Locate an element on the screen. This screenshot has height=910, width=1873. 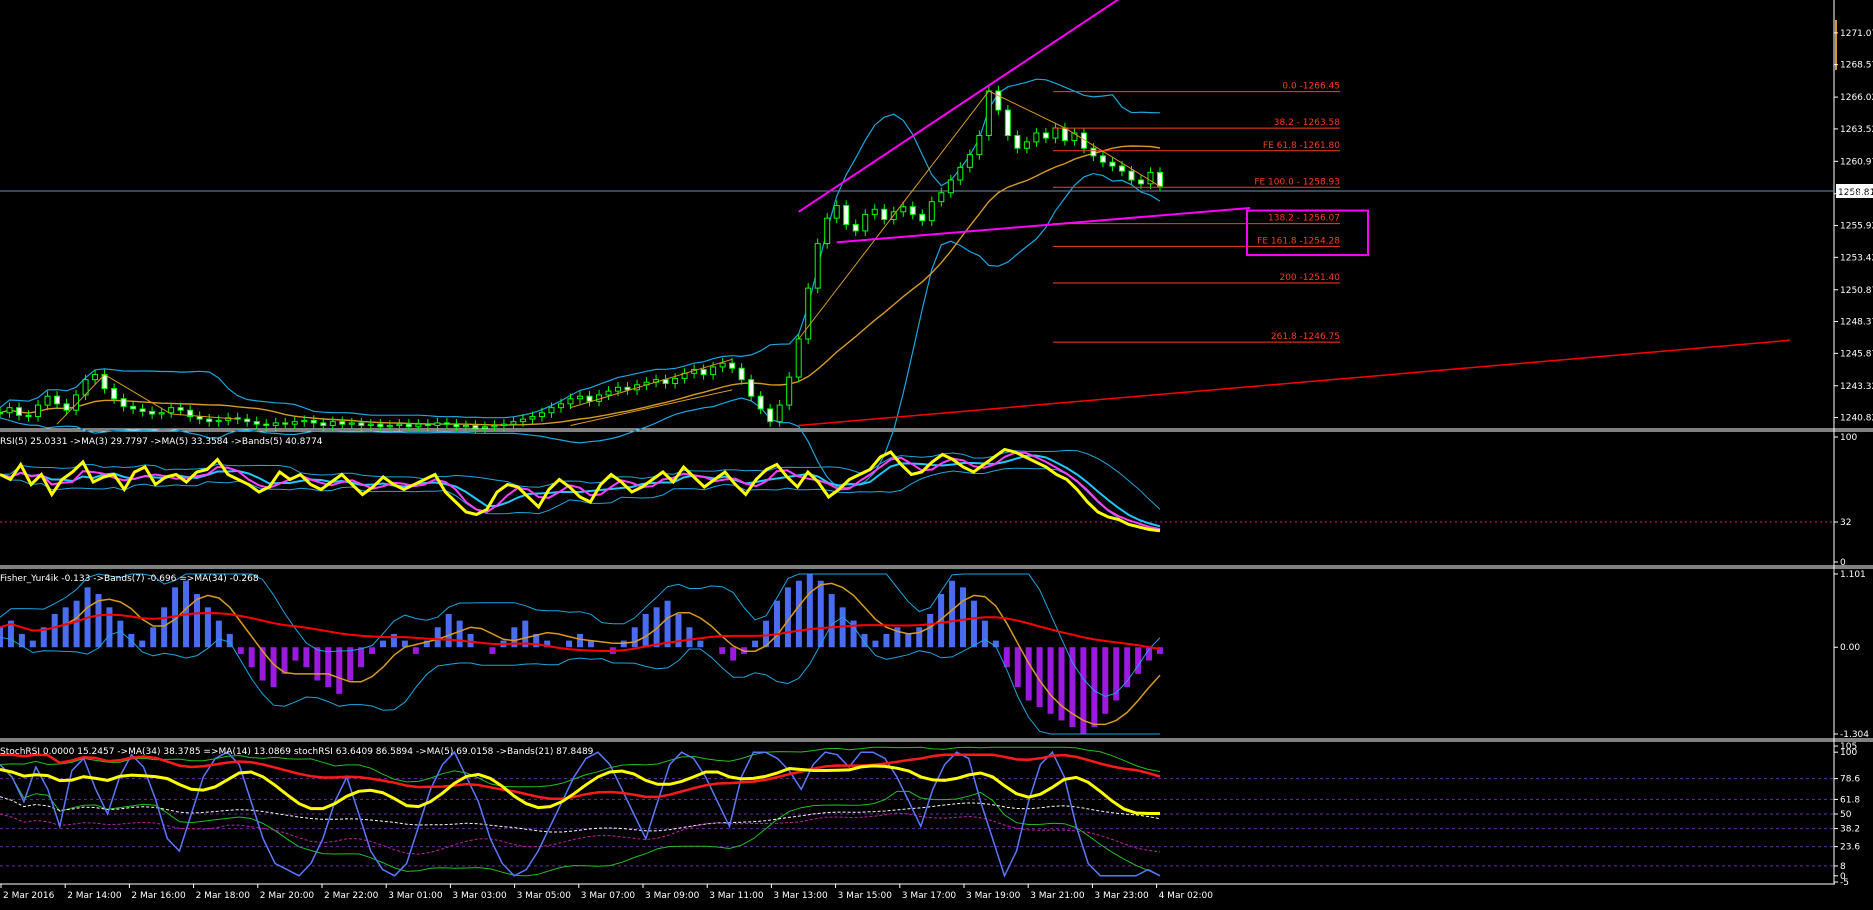
time-tick-label: 3 Mar 21:00 is located at coordinates (1057, 896).